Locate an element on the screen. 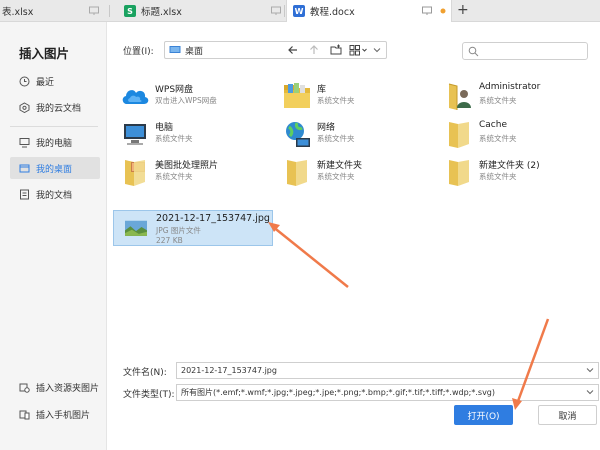  tab-spreadsheet-1: 表.xlsx is located at coordinates (55, 11).